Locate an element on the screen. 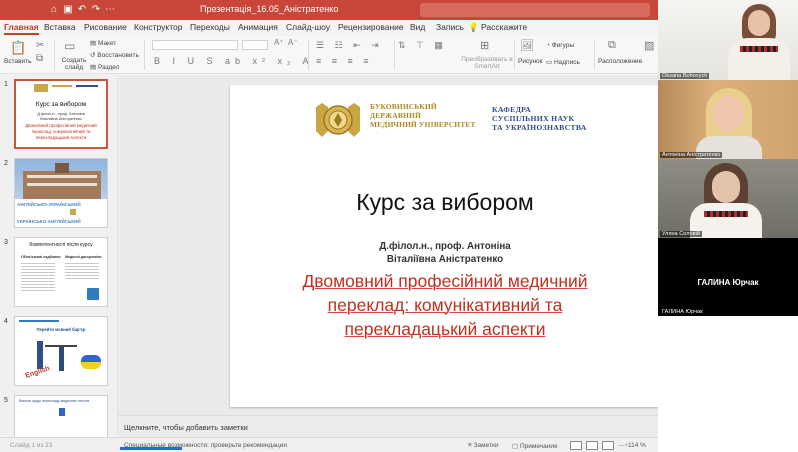 This screenshot has height=452, width=798. reset-button: ↺ Восстановить is located at coordinates (114, 55).